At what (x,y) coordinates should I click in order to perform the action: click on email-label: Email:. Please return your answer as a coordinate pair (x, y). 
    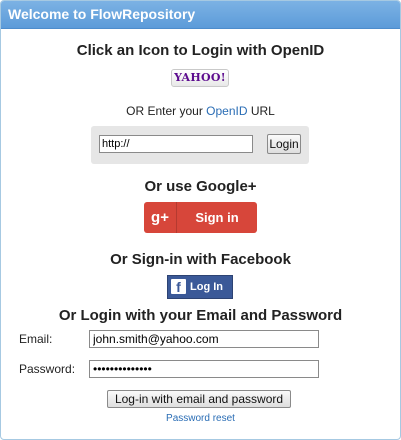
    Looking at the image, I should click on (36, 339).